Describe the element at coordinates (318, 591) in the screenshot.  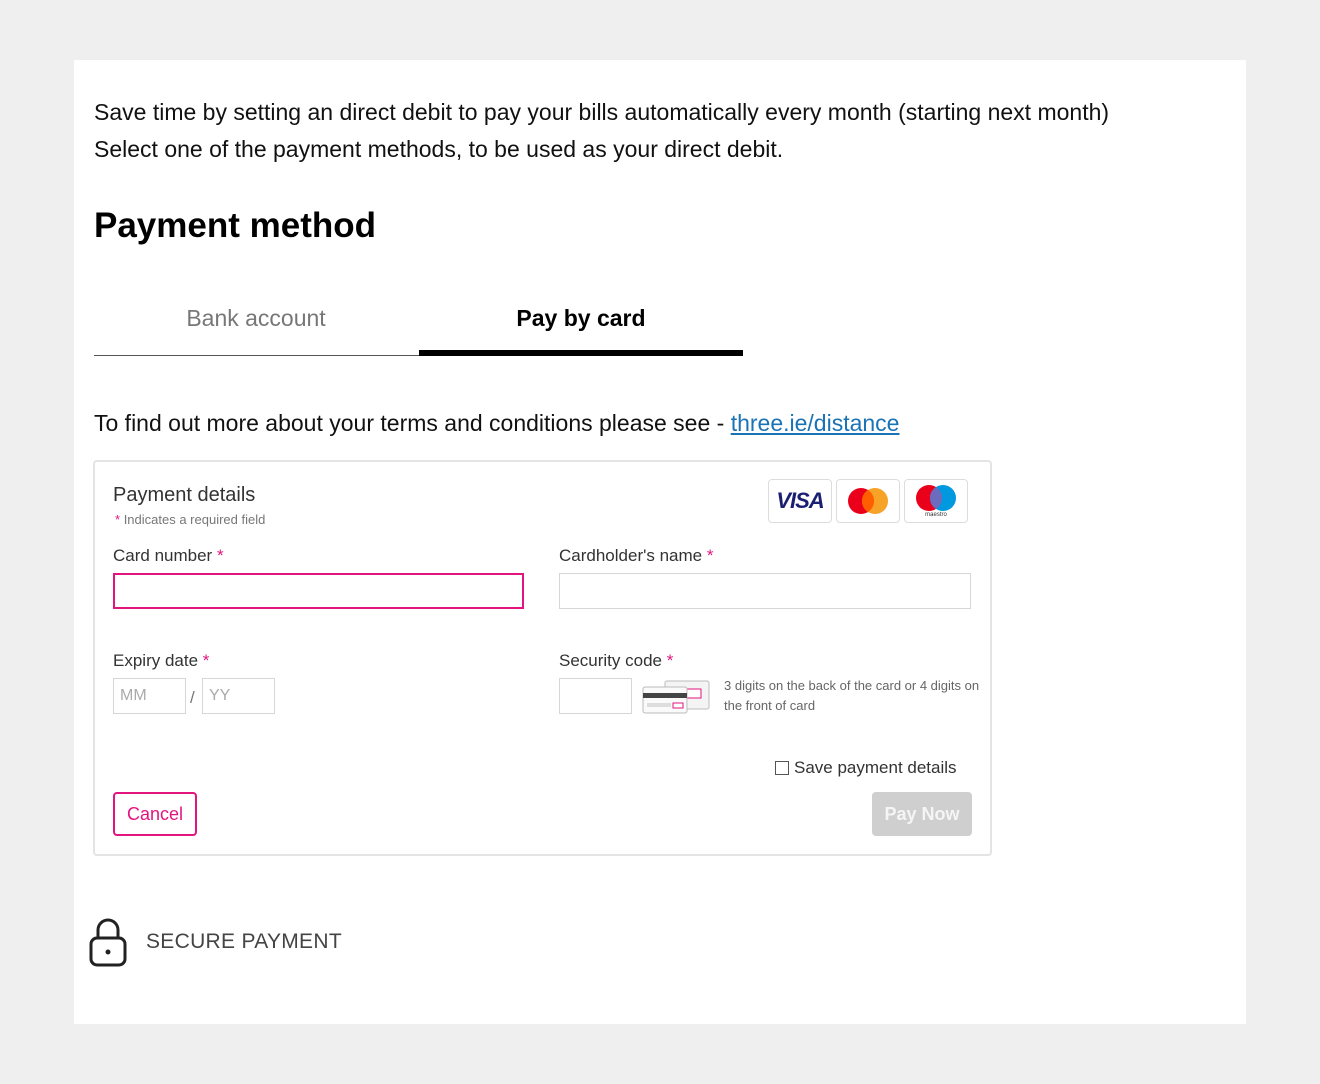
I see `card-number-input` at that location.